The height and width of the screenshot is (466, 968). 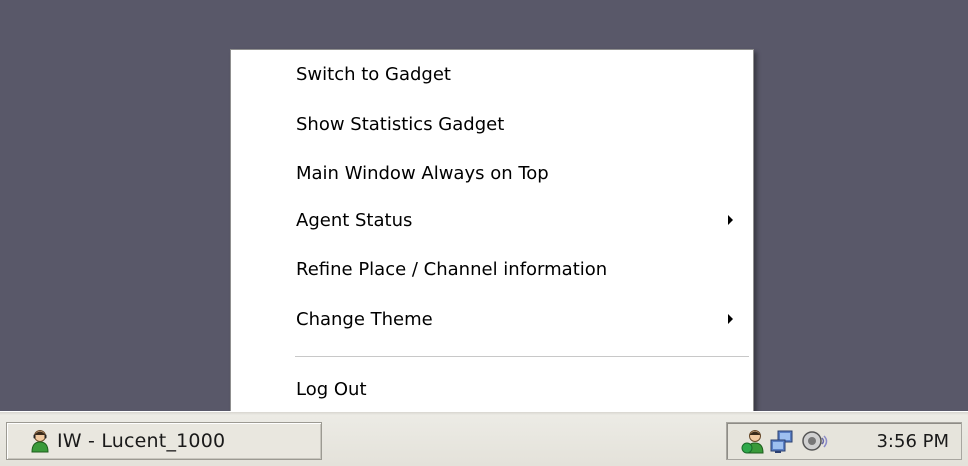 What do you see at coordinates (492, 74) in the screenshot?
I see `menu-item-switch-to-gadget: Switch to Gadget` at bounding box center [492, 74].